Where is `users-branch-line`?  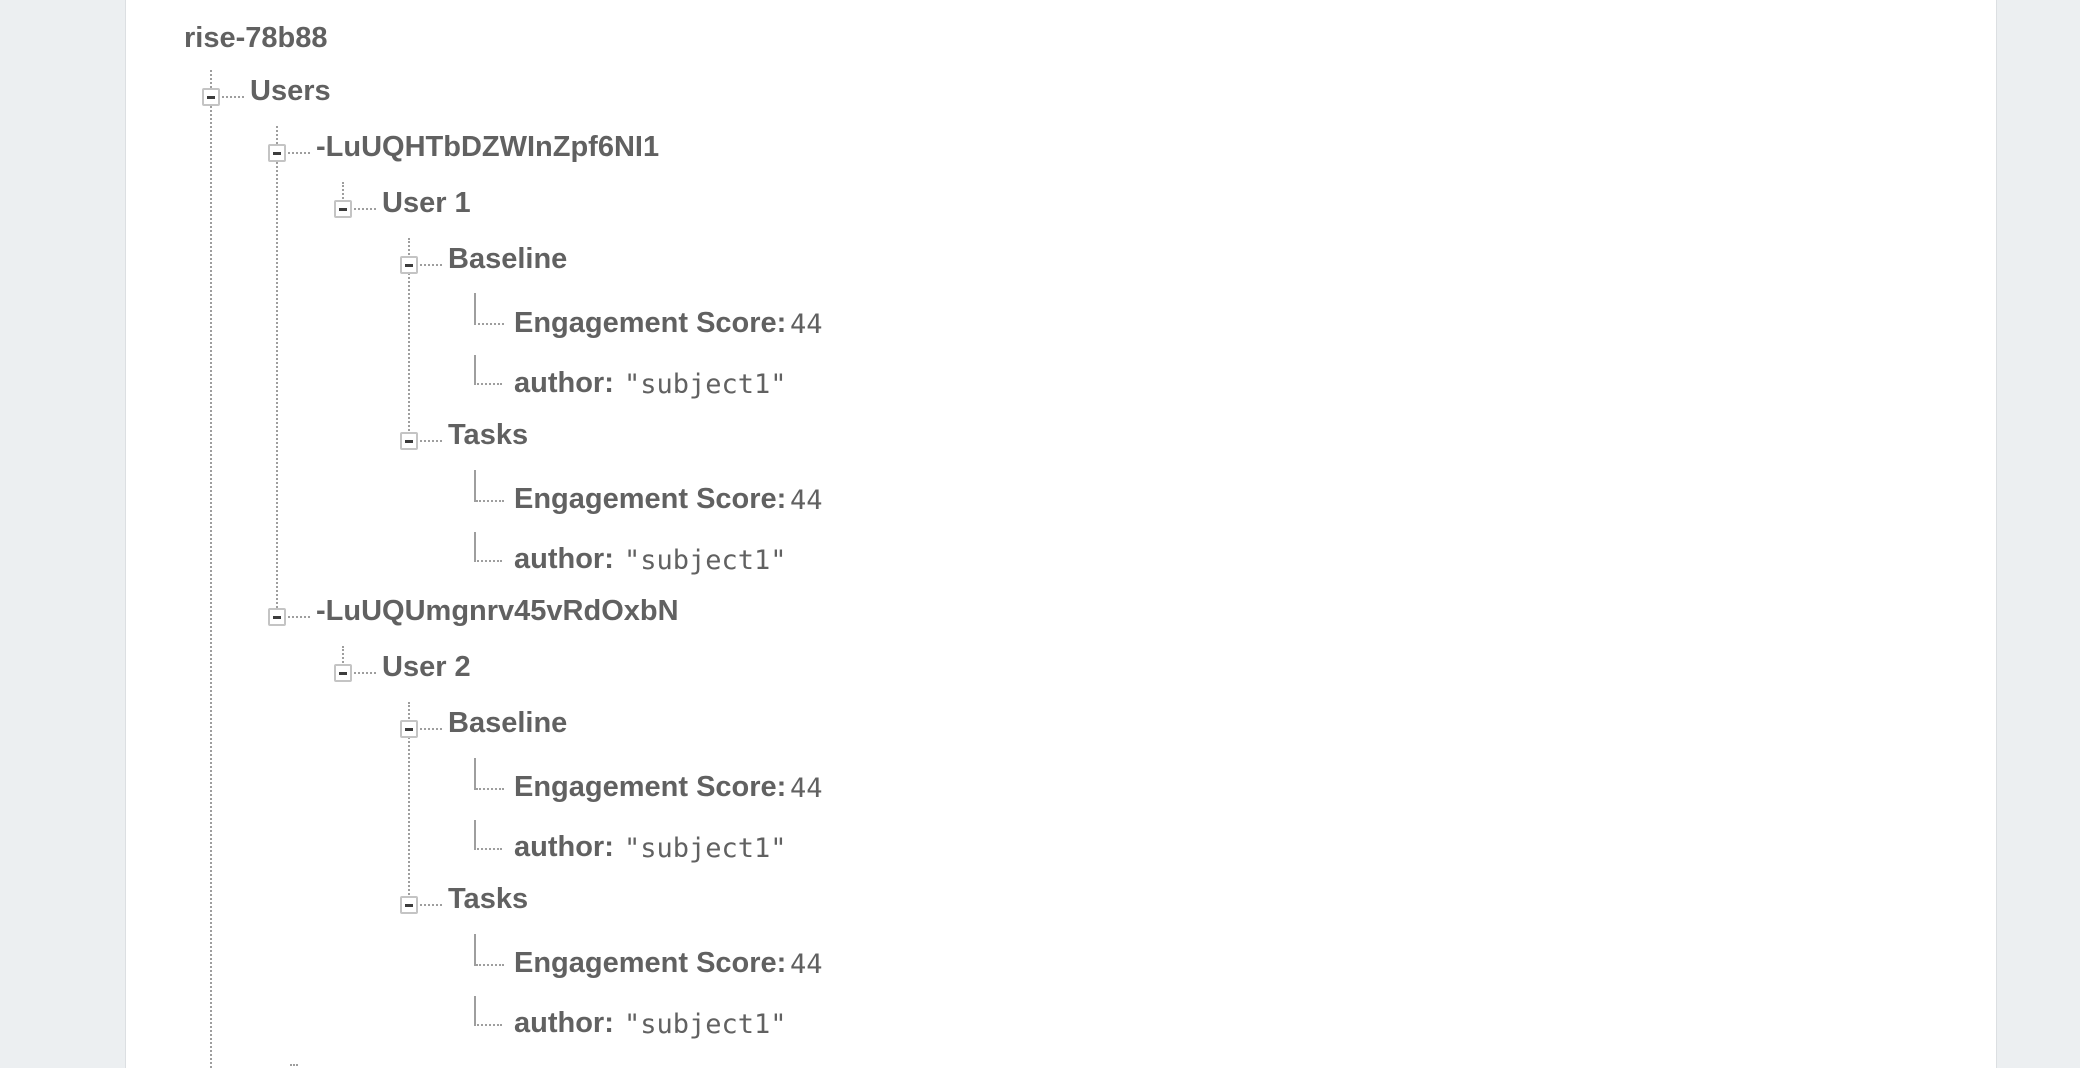 users-branch-line is located at coordinates (211, 569).